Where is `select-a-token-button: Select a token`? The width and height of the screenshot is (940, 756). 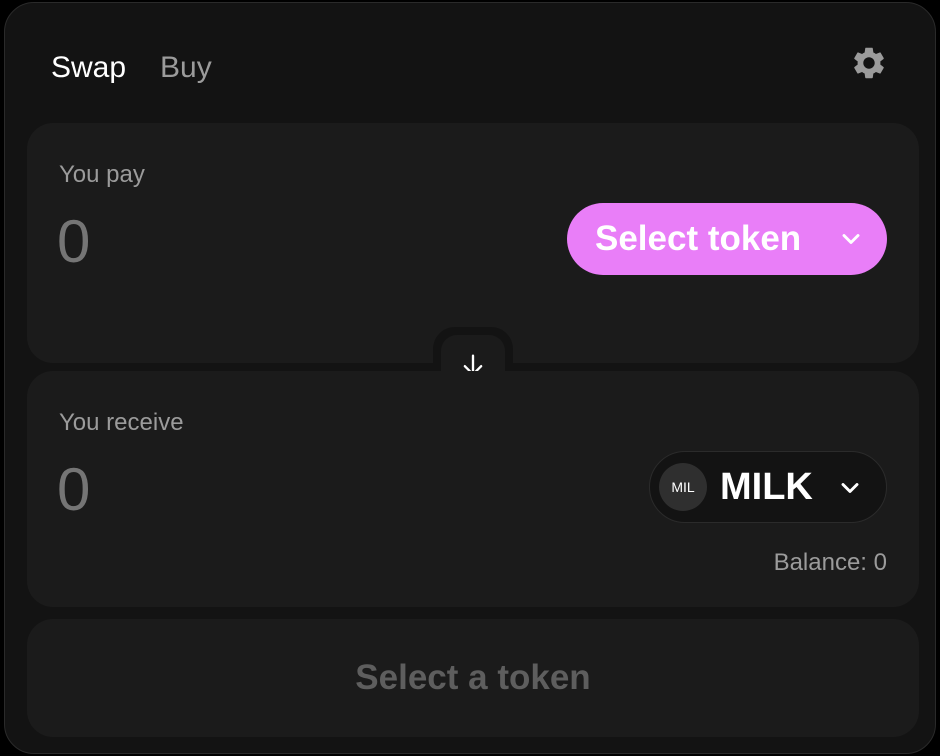 select-a-token-button: Select a token is located at coordinates (473, 678).